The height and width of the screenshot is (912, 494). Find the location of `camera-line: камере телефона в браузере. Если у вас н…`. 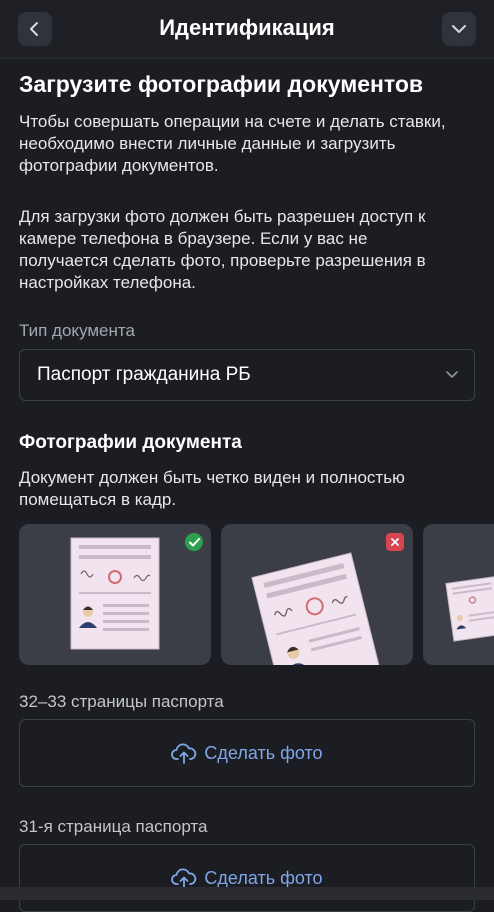

camera-line: камере телефона в браузере. Если у вас н… is located at coordinates (193, 238).